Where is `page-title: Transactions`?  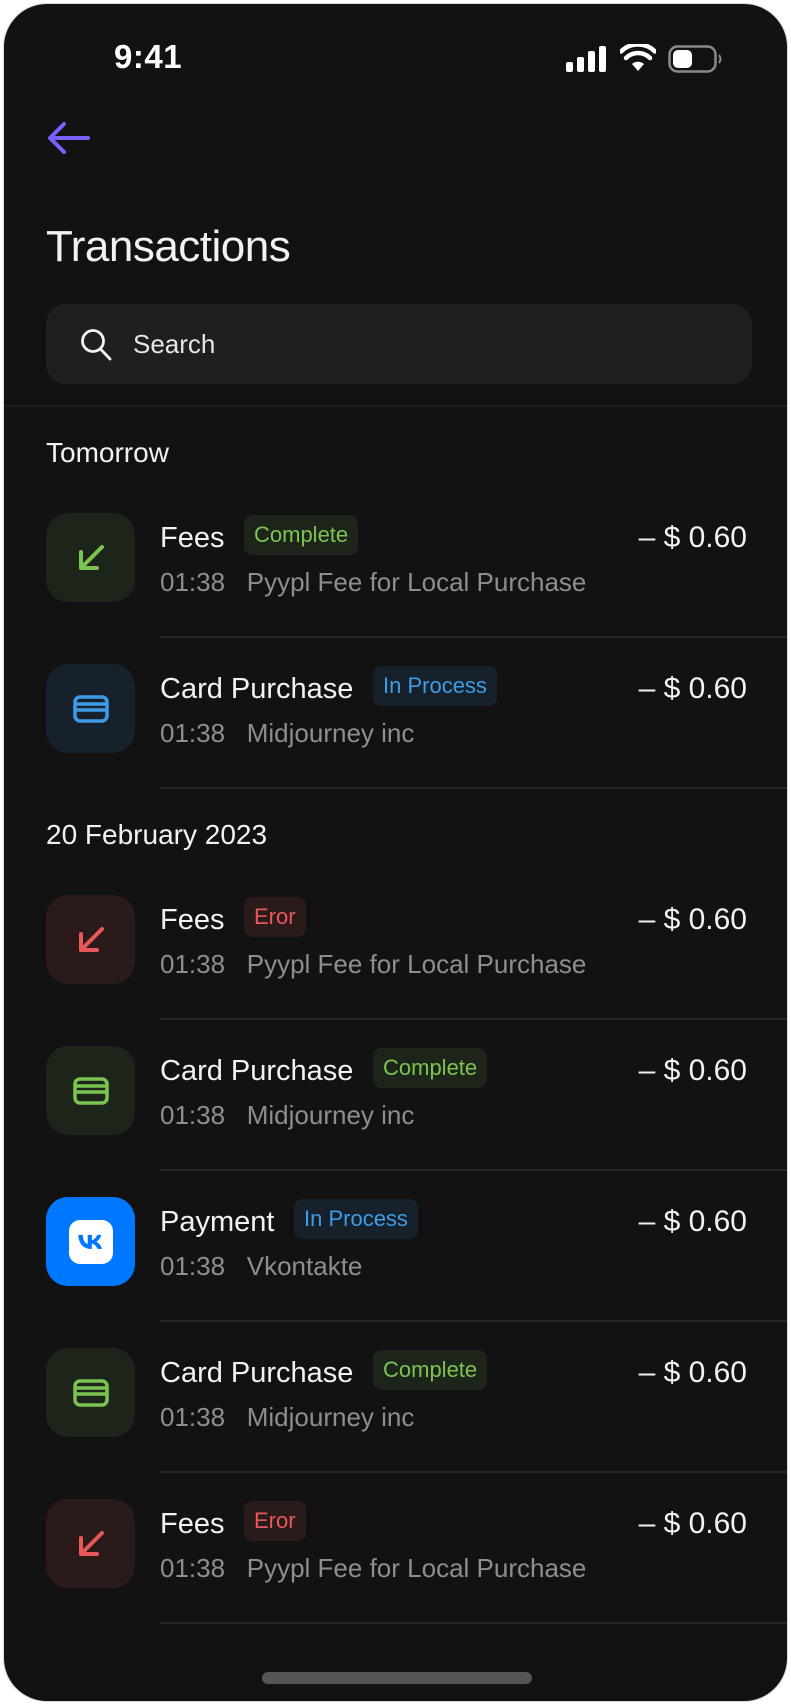 page-title: Transactions is located at coordinates (168, 246).